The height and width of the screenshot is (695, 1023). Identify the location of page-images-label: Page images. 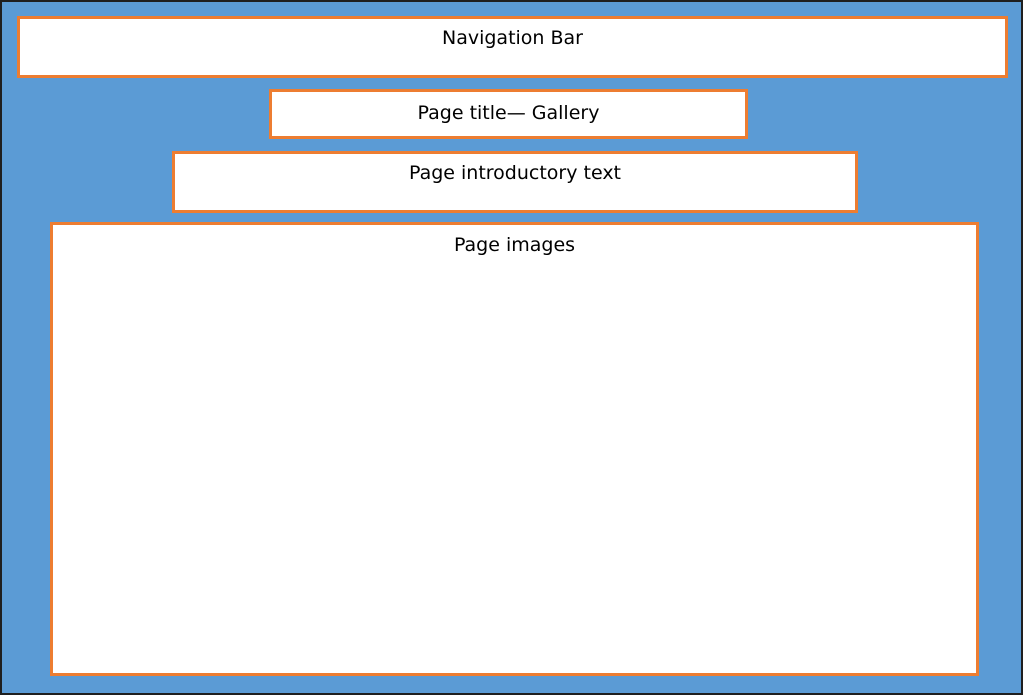
(514, 245).